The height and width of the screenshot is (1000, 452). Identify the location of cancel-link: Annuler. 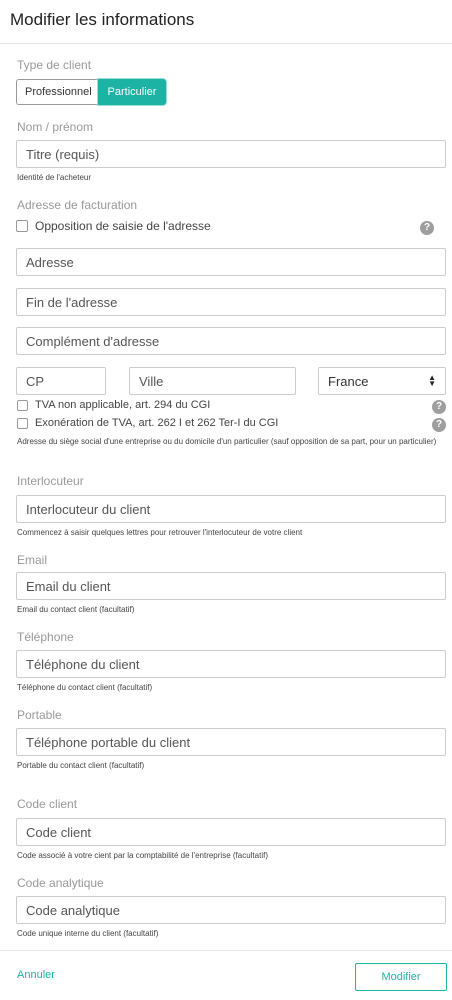
(36, 975).